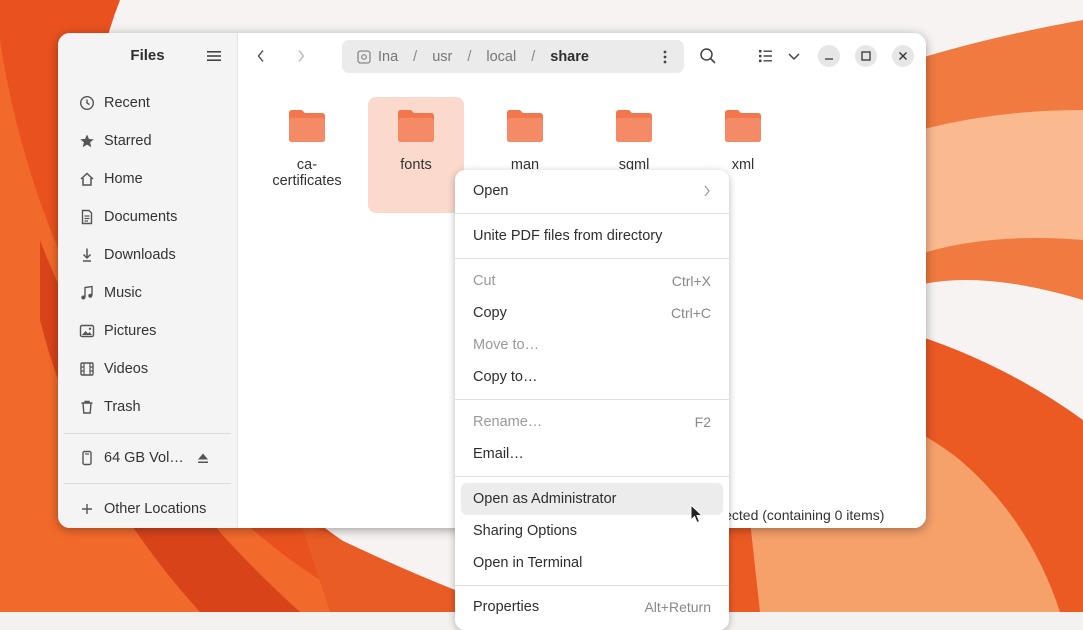 The width and height of the screenshot is (1083, 630). Describe the element at coordinates (829, 56) in the screenshot. I see `minimize-button` at that location.